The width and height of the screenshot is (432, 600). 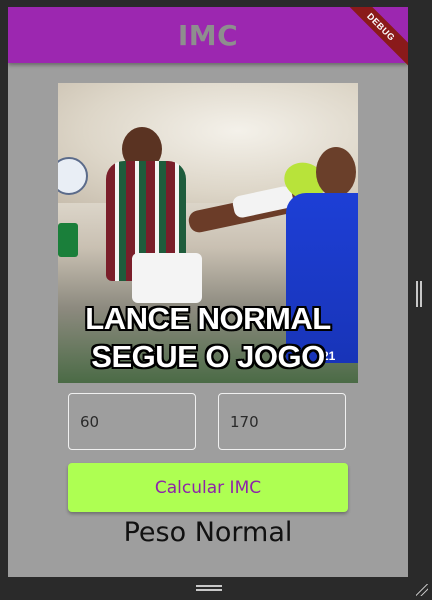 What do you see at coordinates (68, 240) in the screenshot?
I see `channel-logo` at bounding box center [68, 240].